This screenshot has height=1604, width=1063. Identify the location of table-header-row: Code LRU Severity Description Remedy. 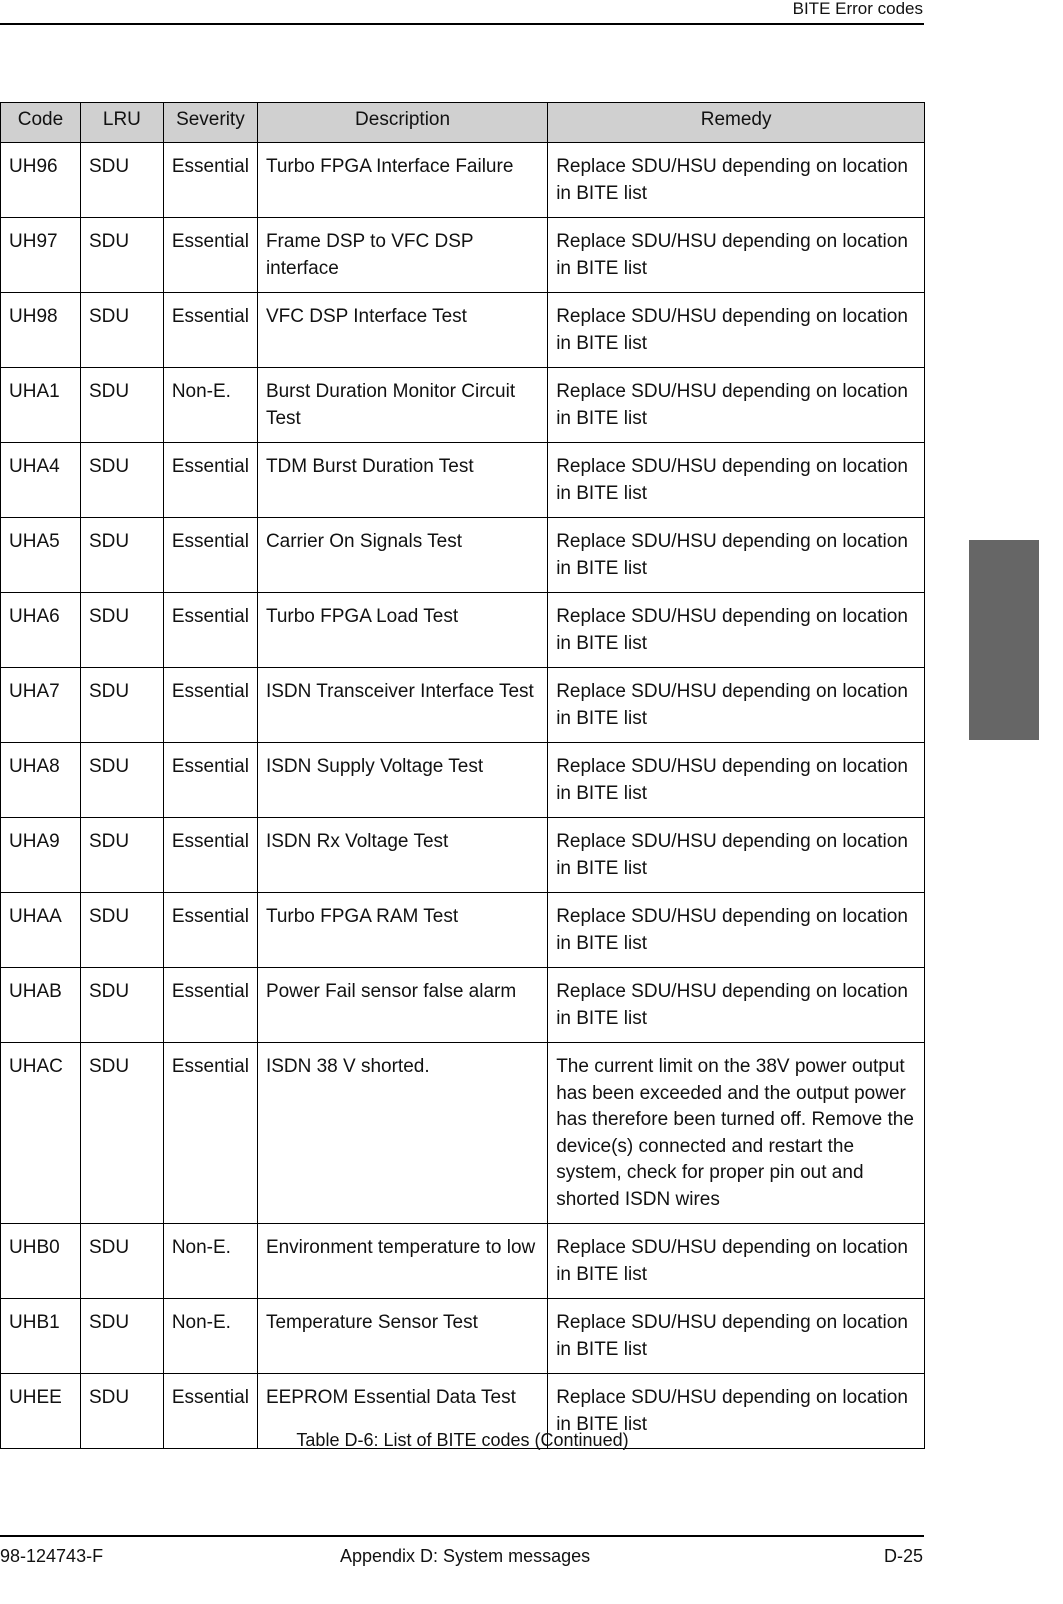
(462, 122).